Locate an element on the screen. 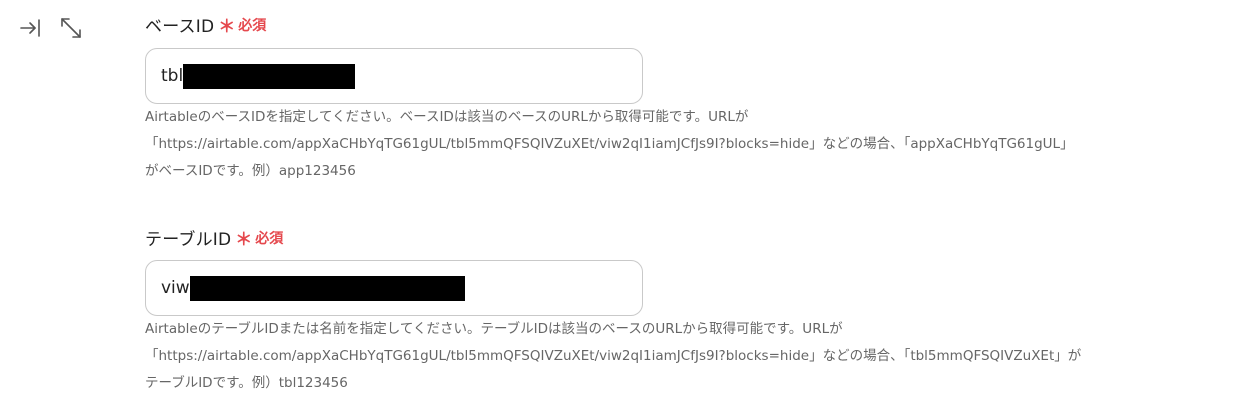 The width and height of the screenshot is (1243, 415). base-id-input: tbl is located at coordinates (394, 76).